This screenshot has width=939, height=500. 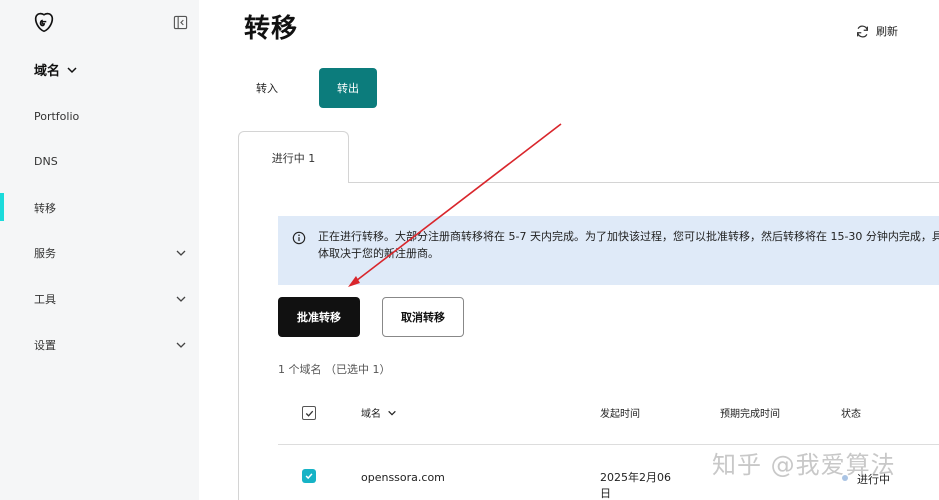 I want to click on sidebar-item-label: 服务, so click(x=45, y=253).